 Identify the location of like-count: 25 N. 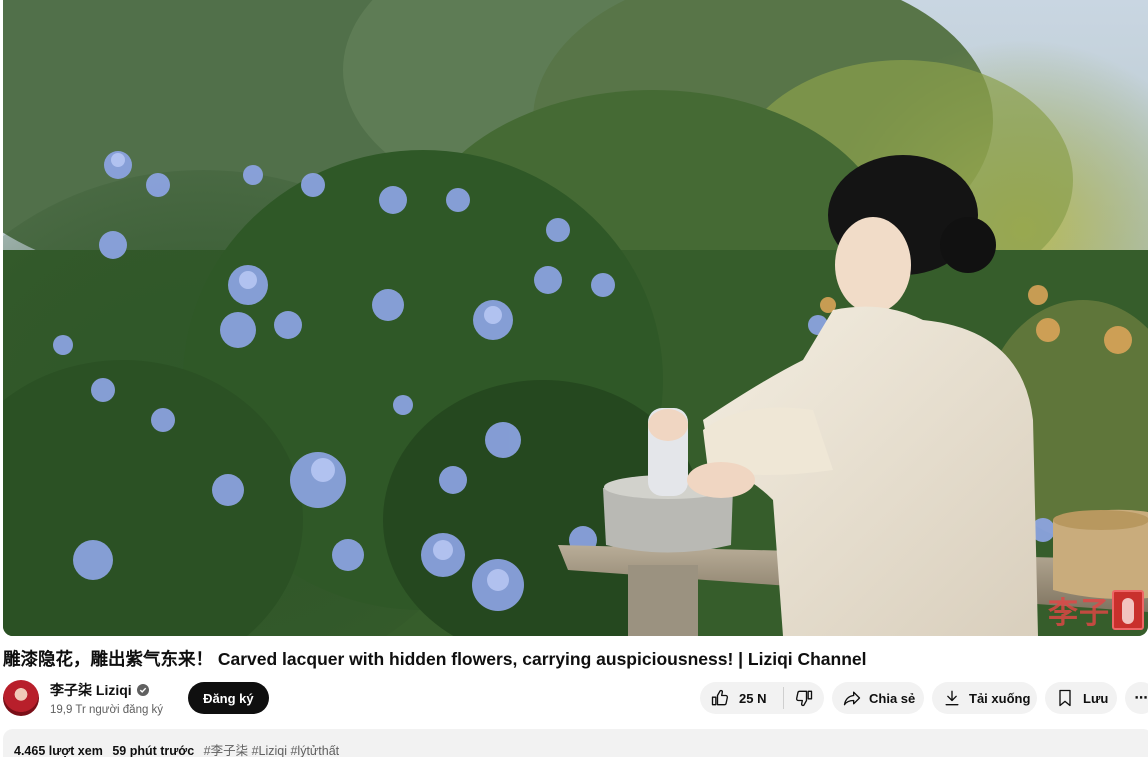
(753, 698).